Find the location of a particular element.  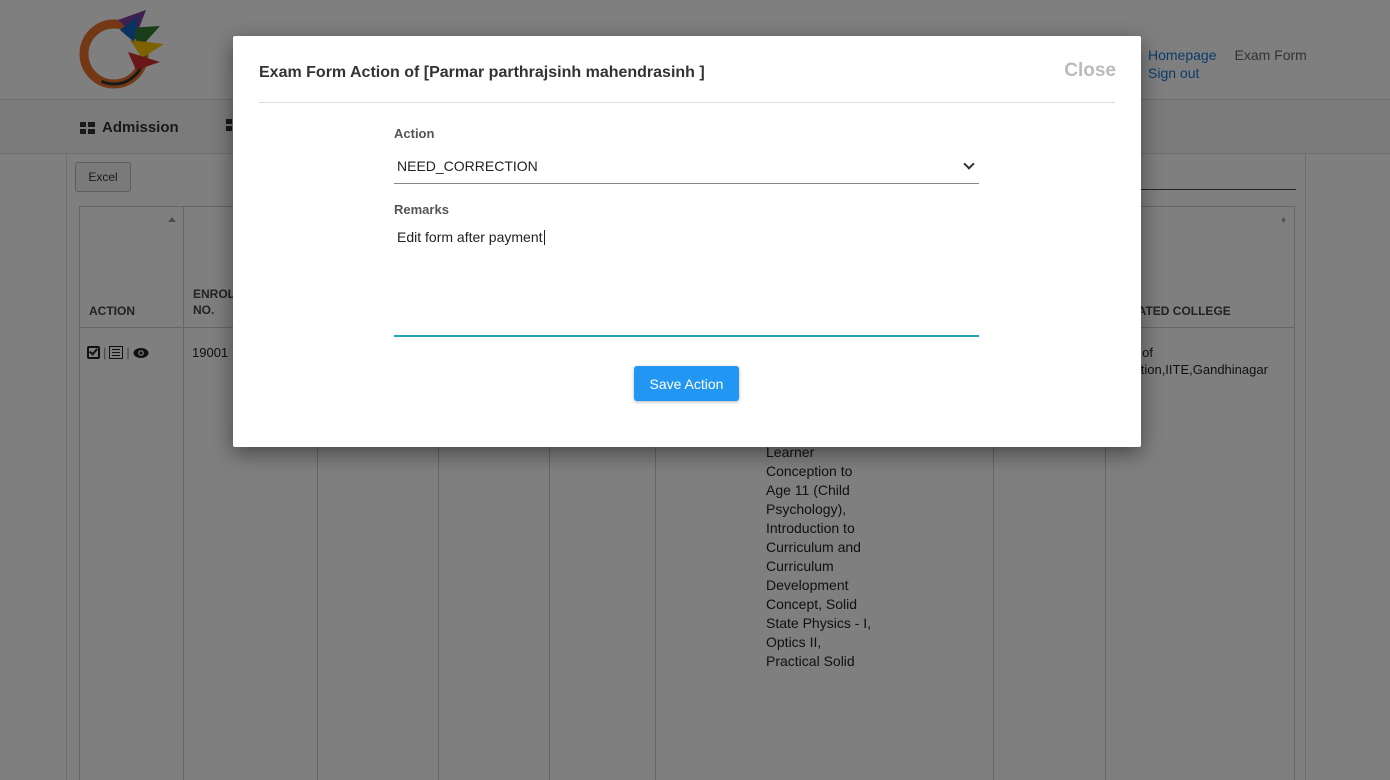

modal-divider is located at coordinates (687, 102).